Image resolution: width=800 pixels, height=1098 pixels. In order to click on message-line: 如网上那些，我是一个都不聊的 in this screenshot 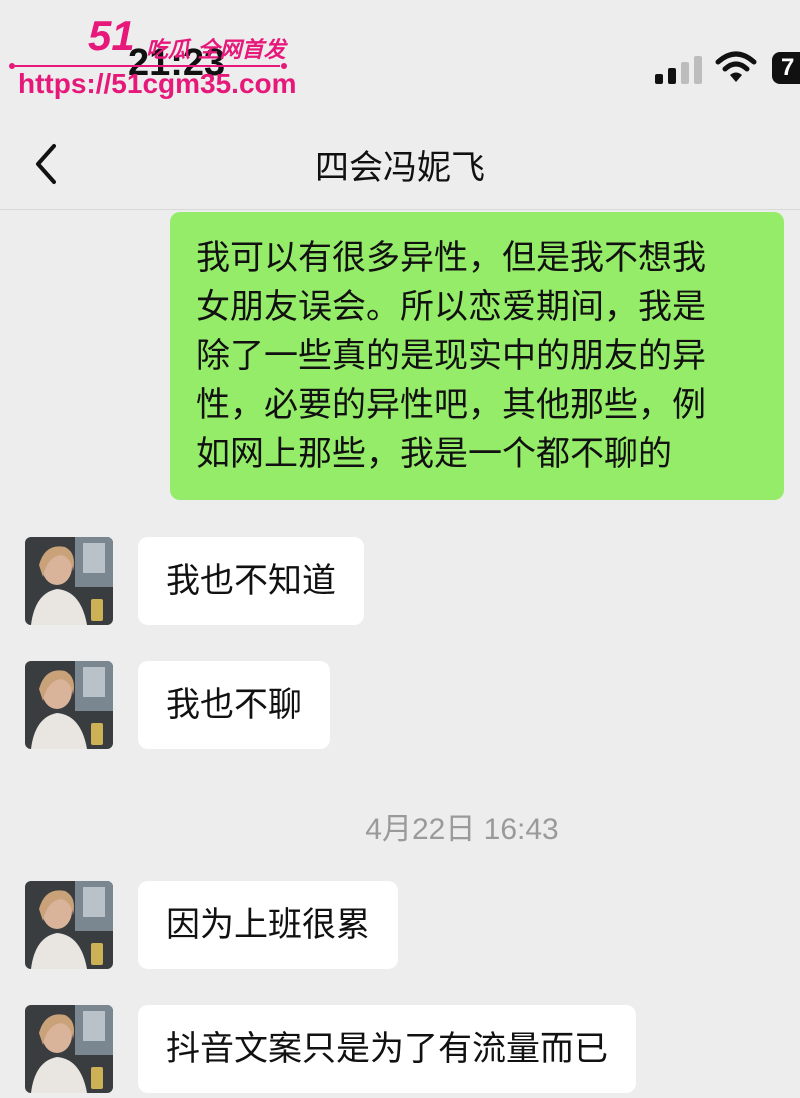, I will do `click(434, 454)`.